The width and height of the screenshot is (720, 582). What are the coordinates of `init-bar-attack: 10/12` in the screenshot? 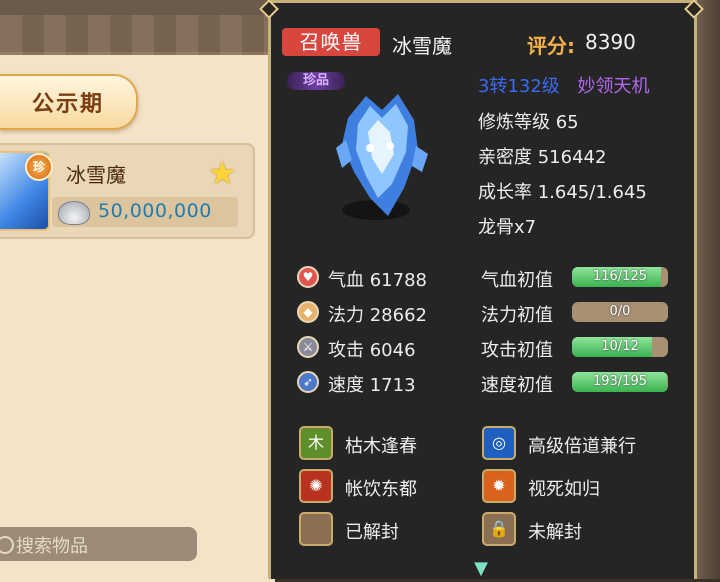 It's located at (620, 347).